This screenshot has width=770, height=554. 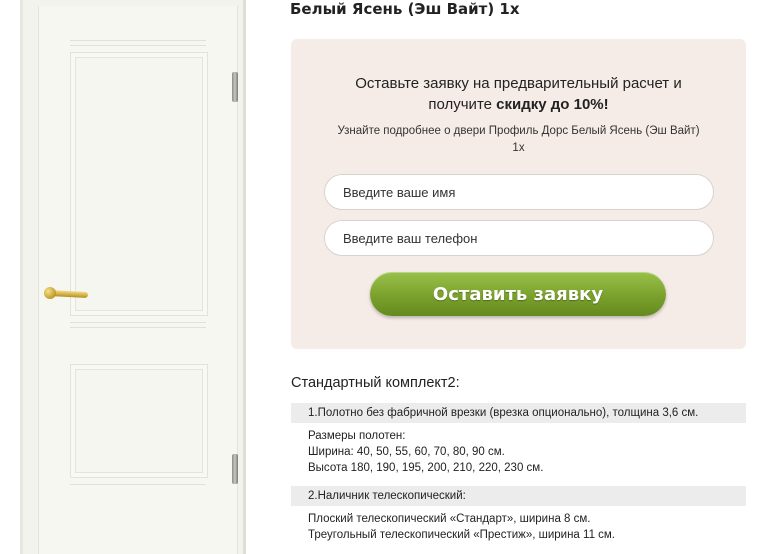 What do you see at coordinates (50, 293) in the screenshot?
I see `door-handle-rose-icon` at bounding box center [50, 293].